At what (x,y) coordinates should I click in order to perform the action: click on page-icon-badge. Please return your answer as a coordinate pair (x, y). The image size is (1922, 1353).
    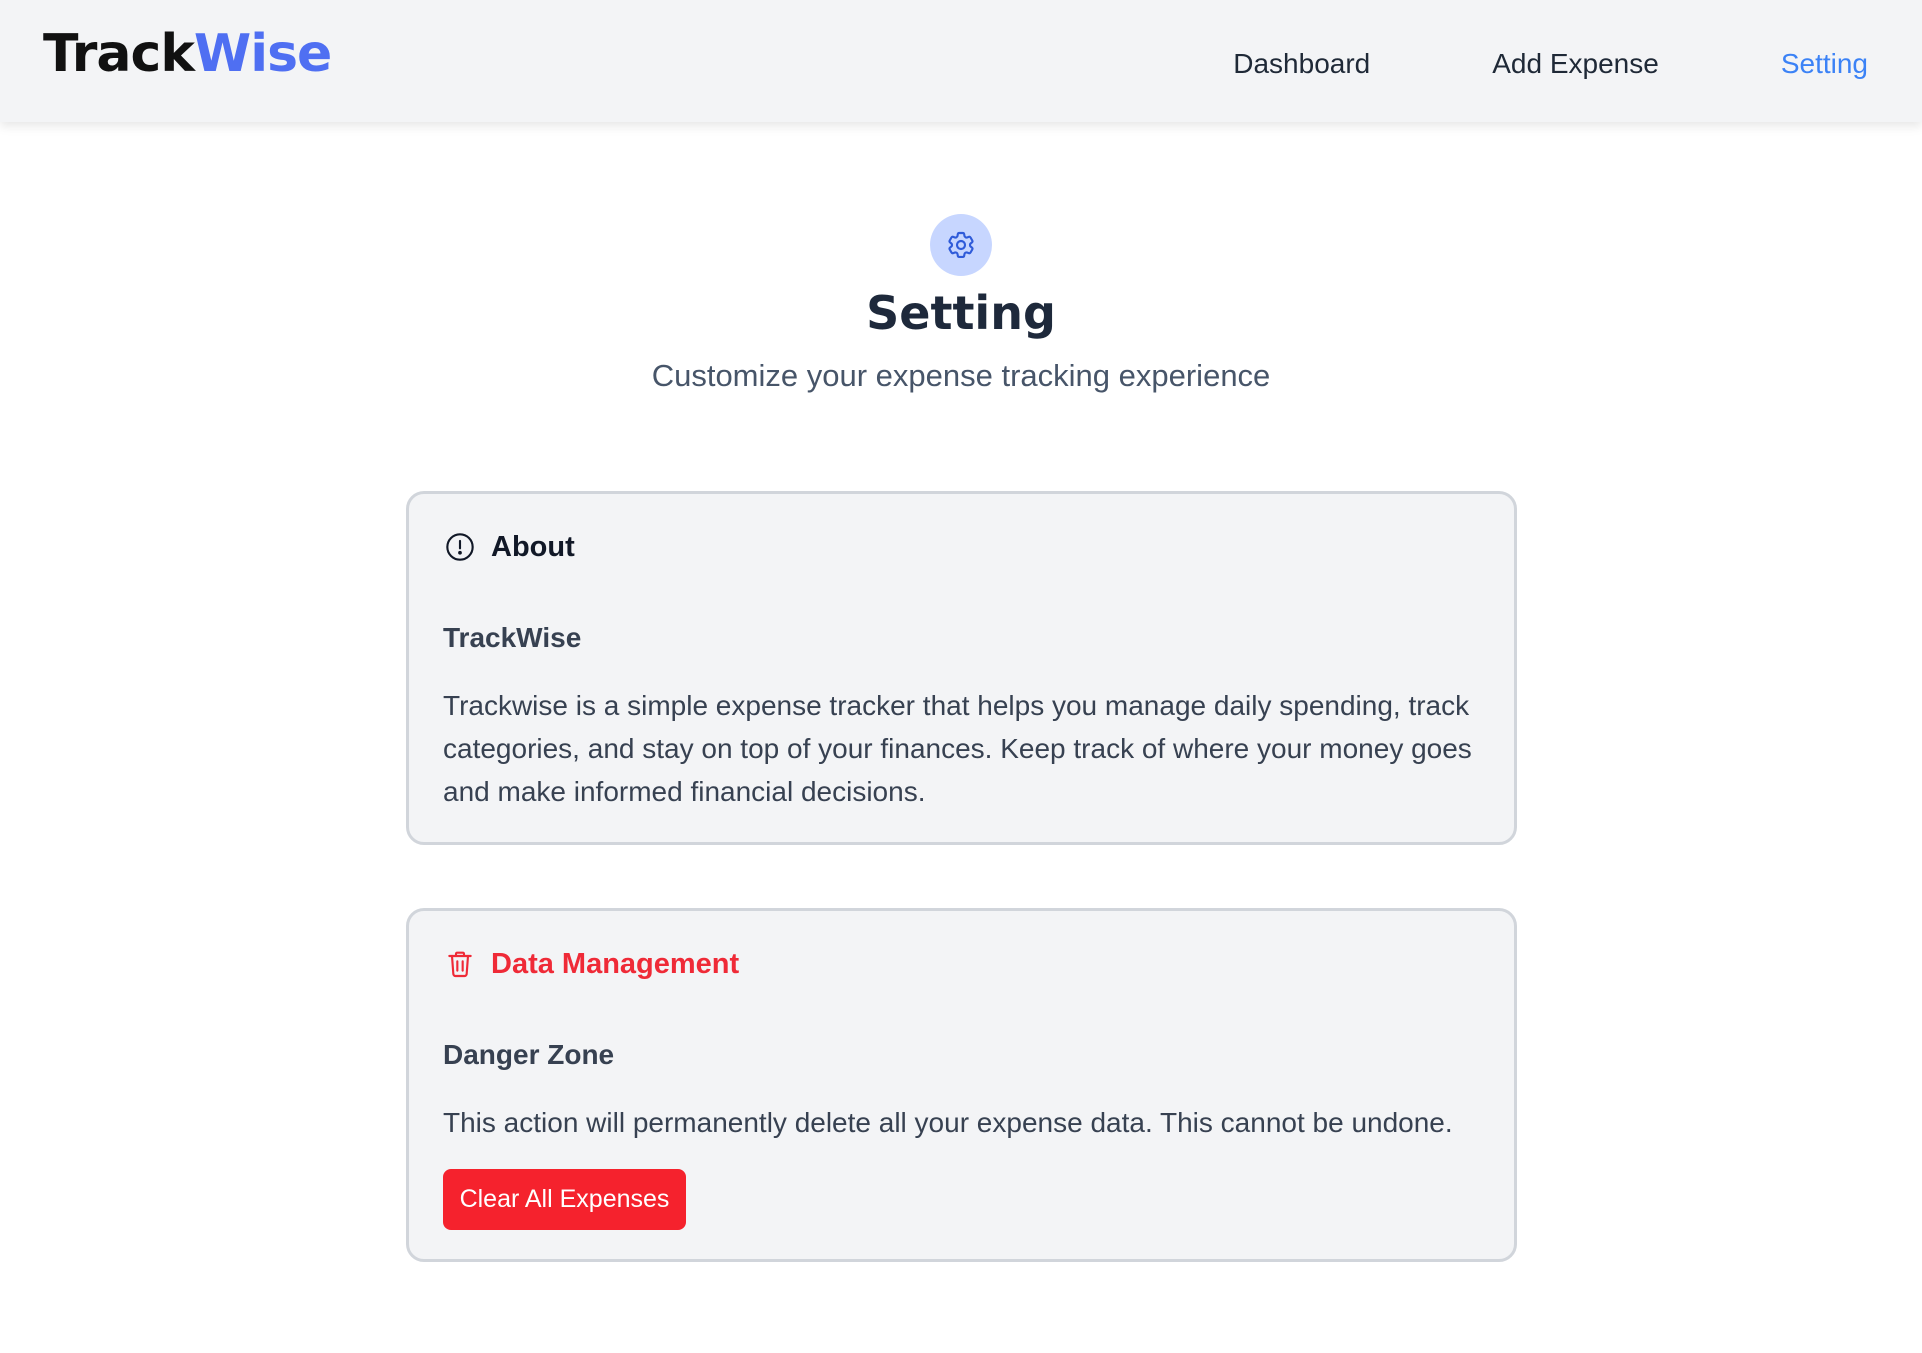
    Looking at the image, I should click on (961, 245).